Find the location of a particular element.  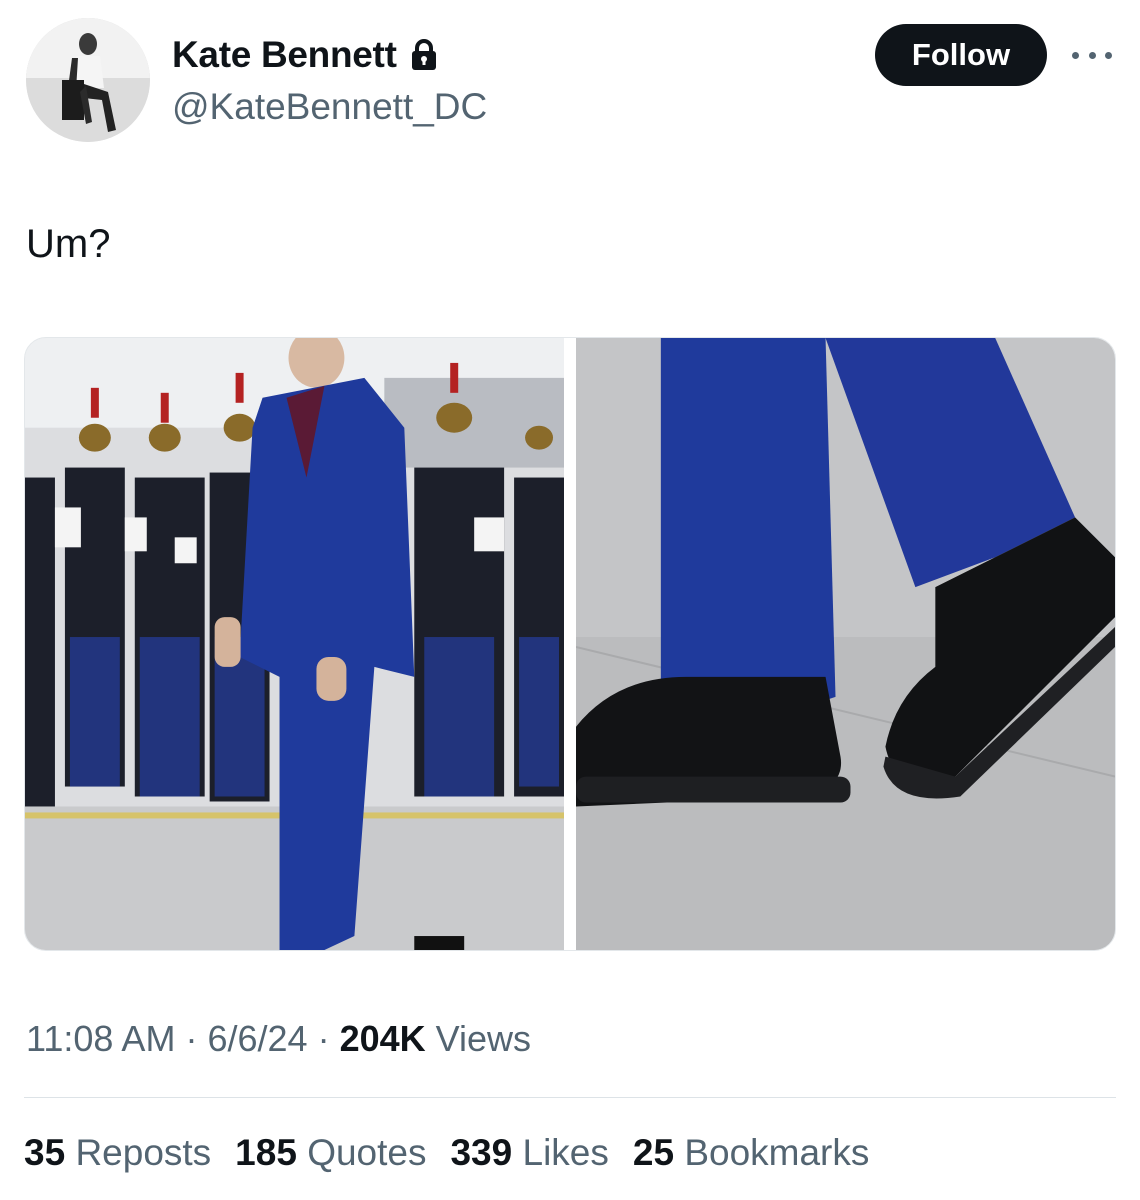

views-count: 204K is located at coordinates (382, 1038).